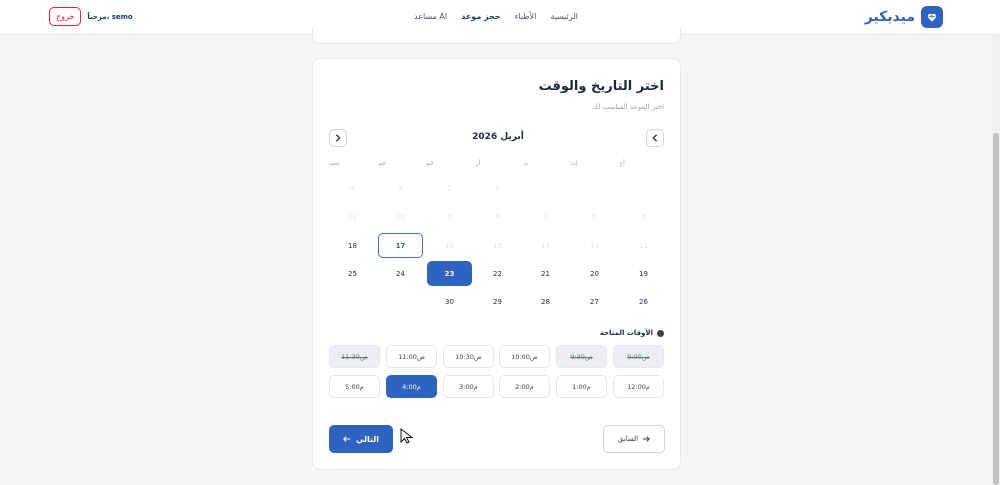  What do you see at coordinates (497, 245) in the screenshot?
I see `calendar-day: 15` at bounding box center [497, 245].